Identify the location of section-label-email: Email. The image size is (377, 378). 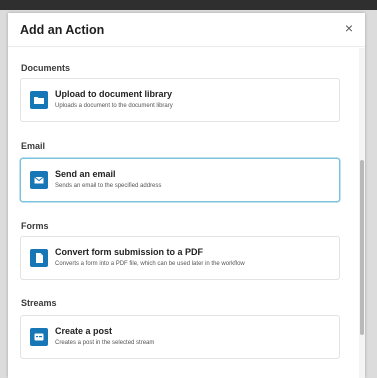
(33, 146).